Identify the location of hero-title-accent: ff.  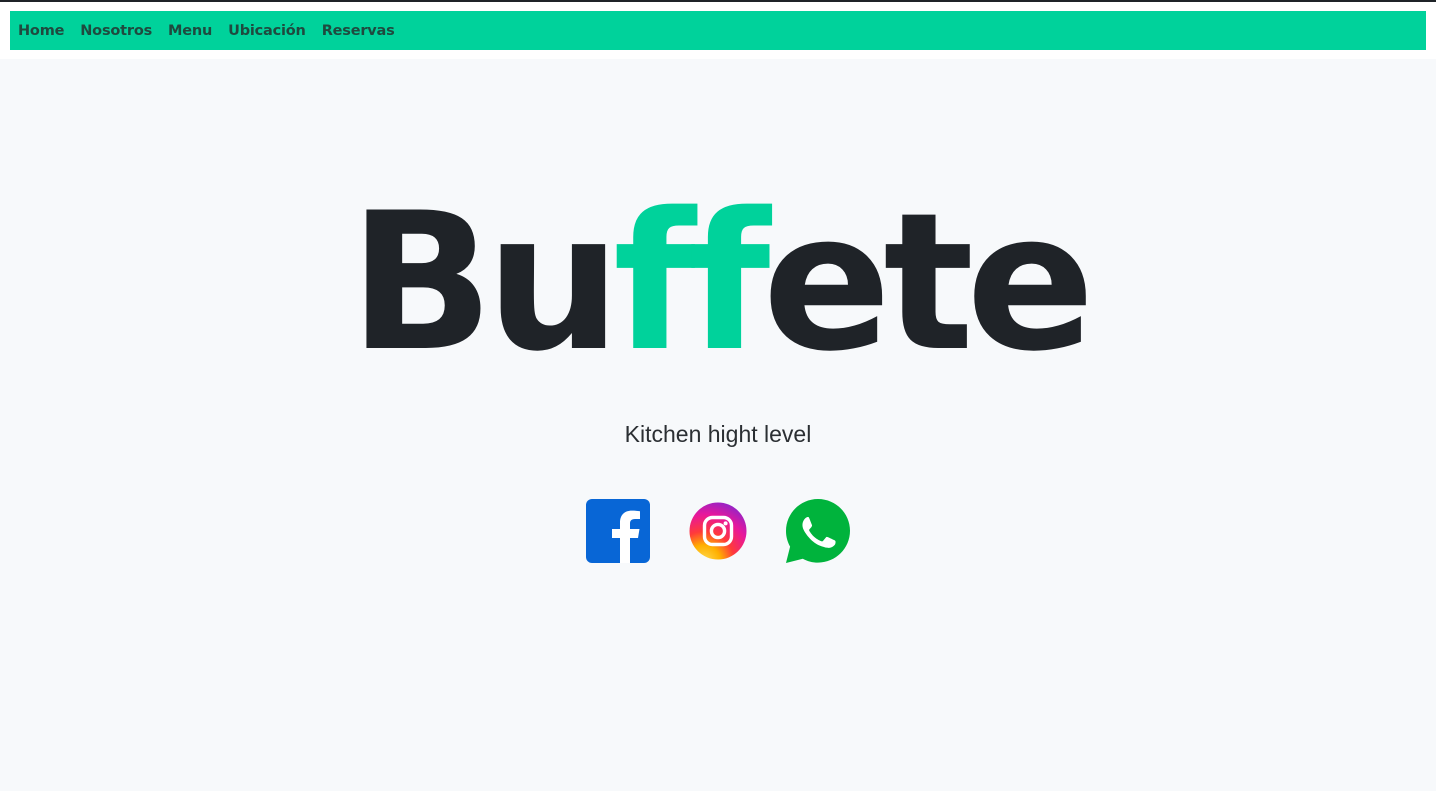
(691, 282).